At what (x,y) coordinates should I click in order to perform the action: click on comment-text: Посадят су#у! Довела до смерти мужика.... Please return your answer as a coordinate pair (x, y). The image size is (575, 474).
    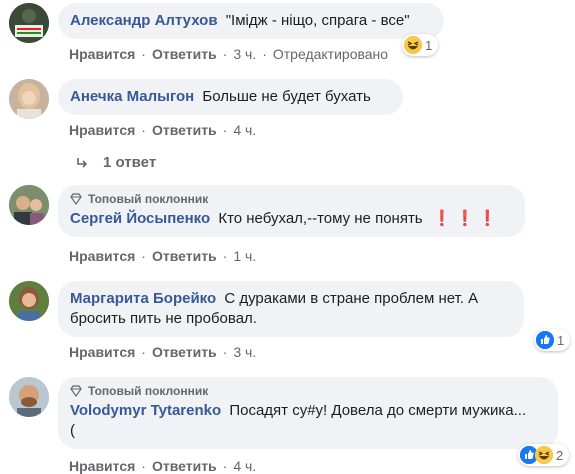
    Looking at the image, I should click on (378, 410).